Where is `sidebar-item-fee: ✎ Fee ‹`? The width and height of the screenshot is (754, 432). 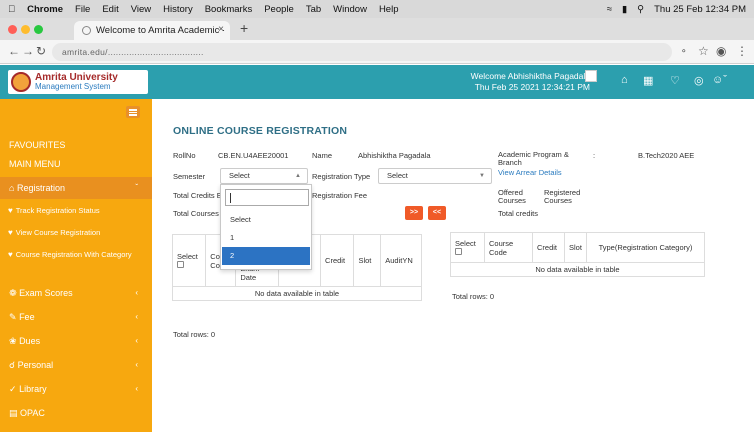 sidebar-item-fee: ✎ Fee ‹ is located at coordinates (76, 317).